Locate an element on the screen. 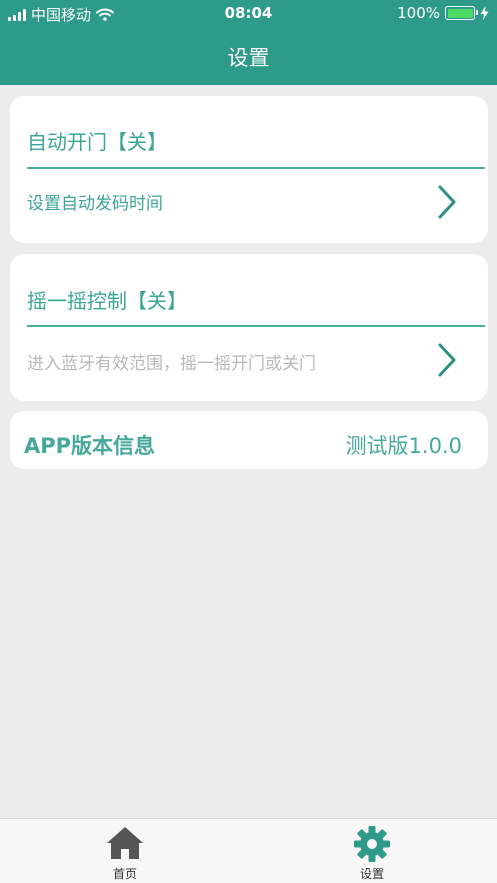 The width and height of the screenshot is (497, 883). version-label: APP版本信息 is located at coordinates (90, 446).